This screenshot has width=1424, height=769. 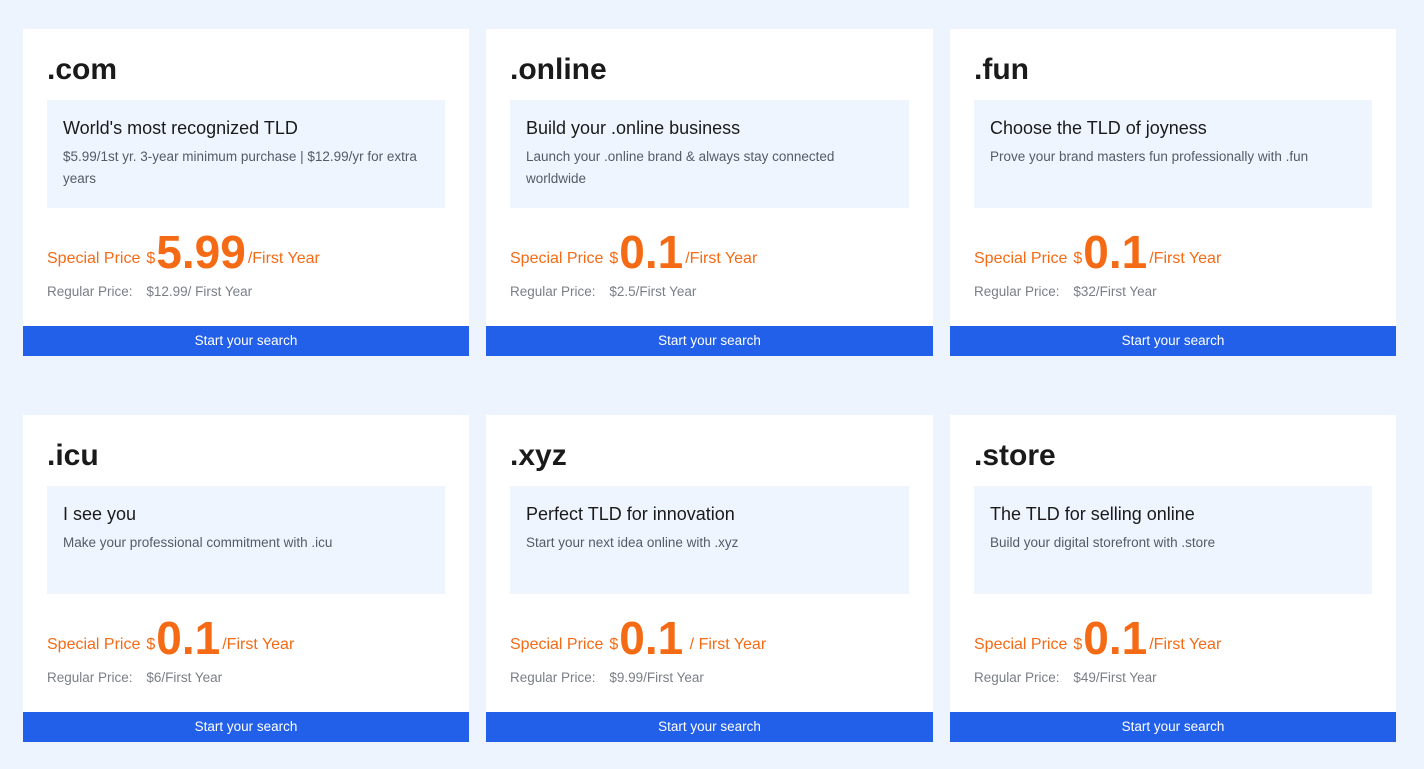 I want to click on regular-price: Regular Price: $6/First Year, so click(x=134, y=678).